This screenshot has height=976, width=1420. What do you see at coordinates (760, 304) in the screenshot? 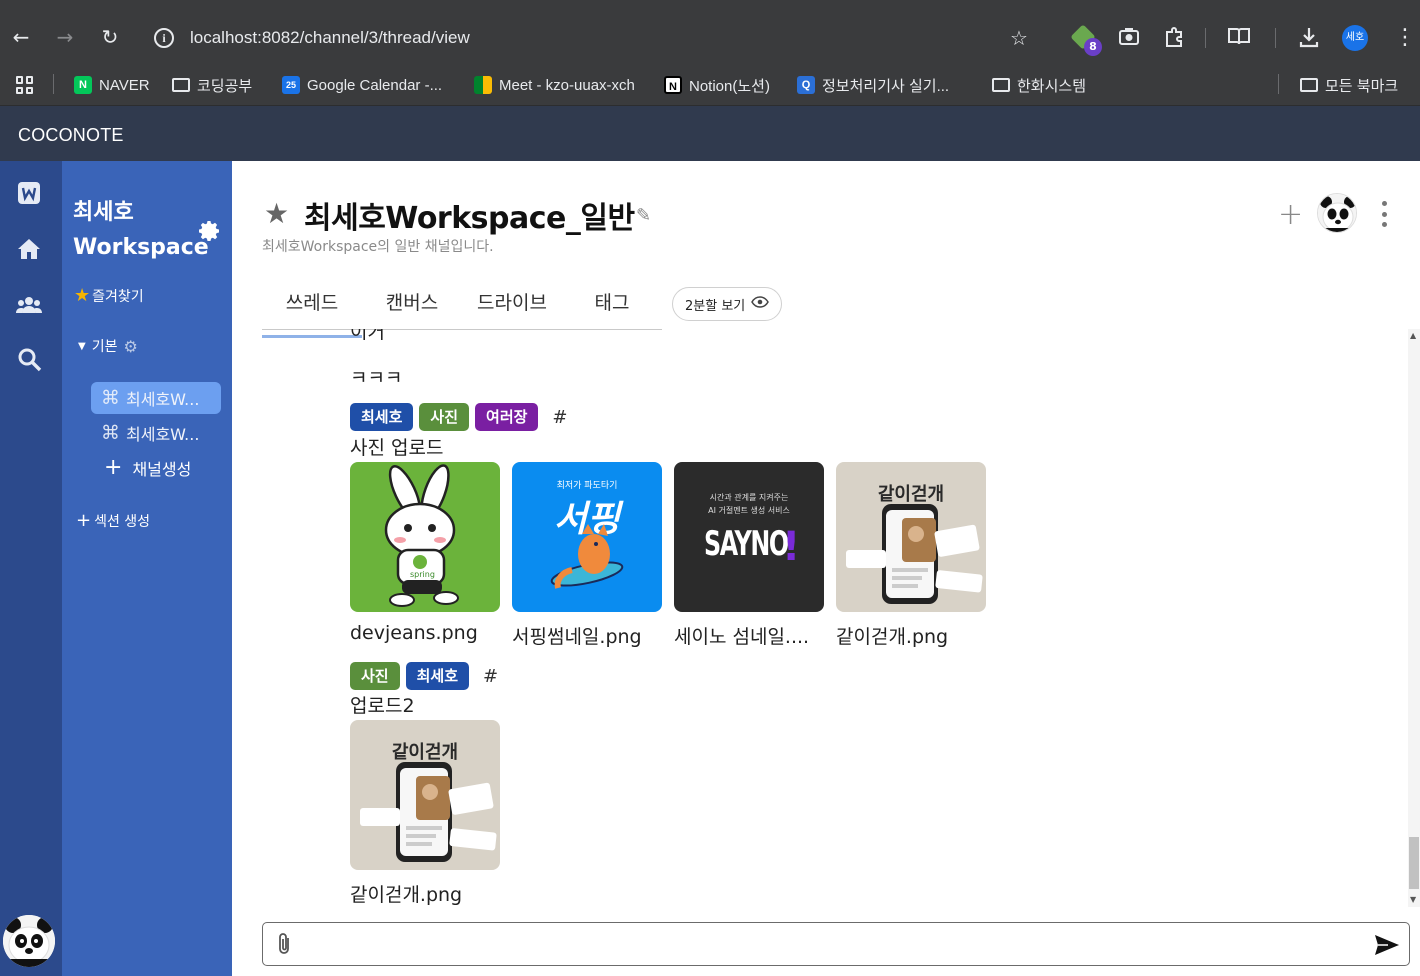
I see `eye-icon` at bounding box center [760, 304].